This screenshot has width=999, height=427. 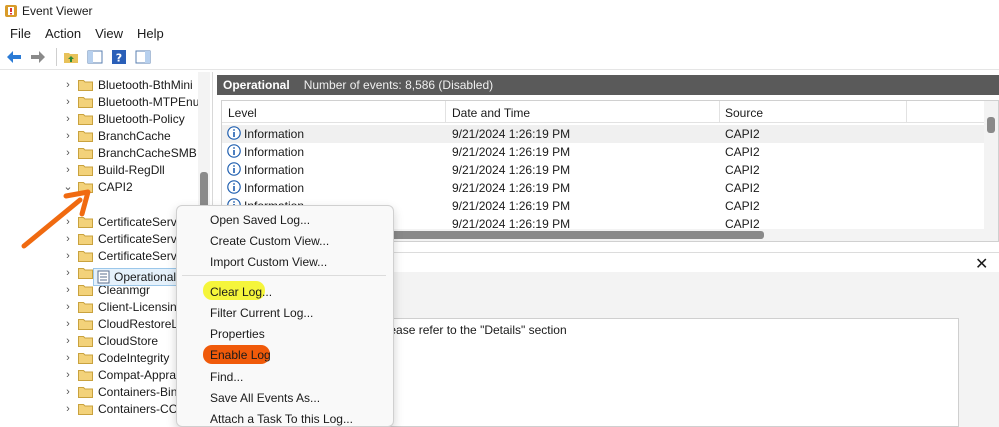 I want to click on log-title: Operational, so click(x=256, y=85).